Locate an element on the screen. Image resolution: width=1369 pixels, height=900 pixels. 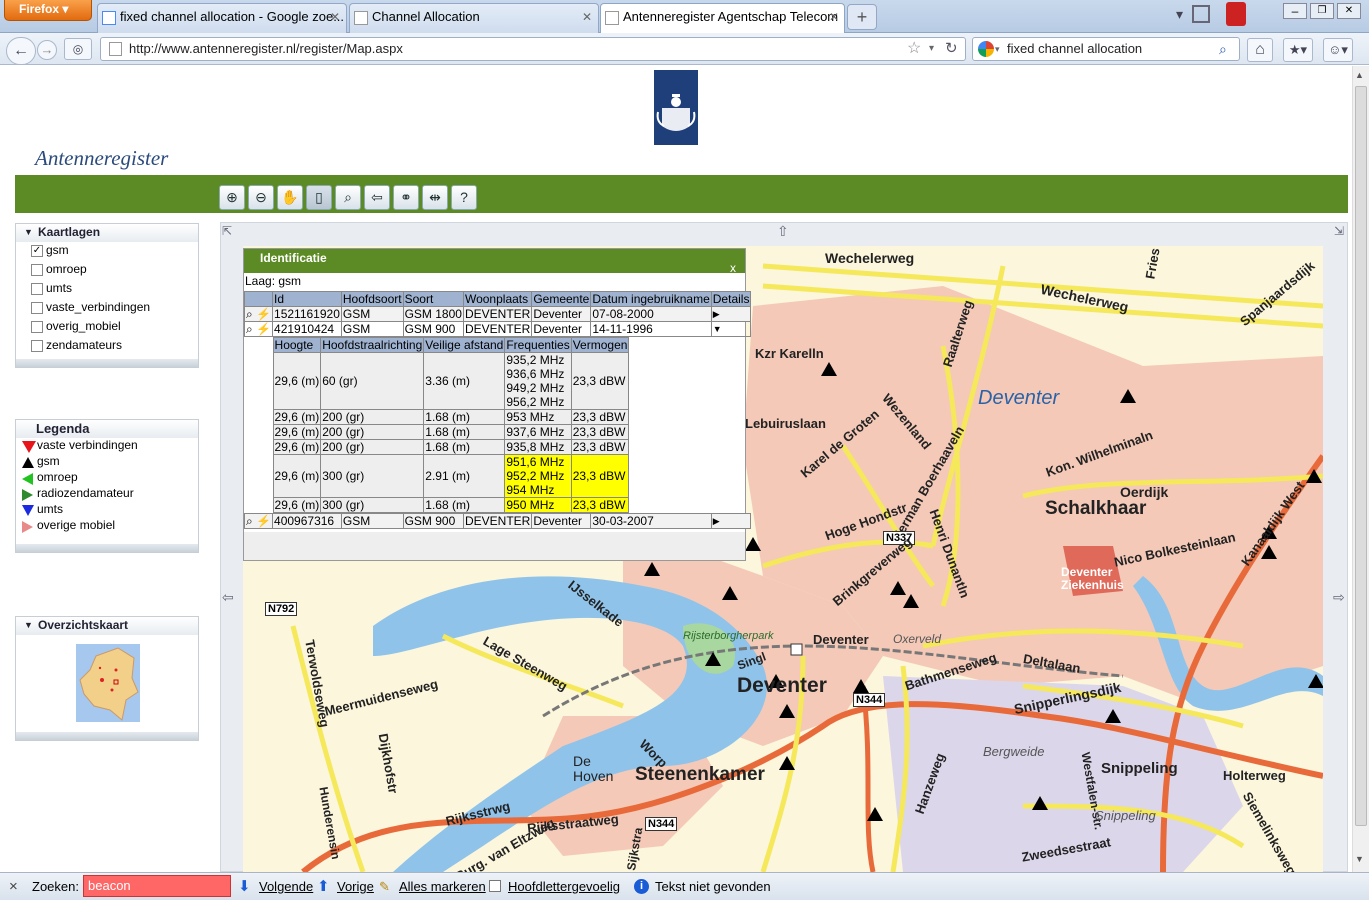
previous-extent-icon: ⇦ is located at coordinates (377, 197).